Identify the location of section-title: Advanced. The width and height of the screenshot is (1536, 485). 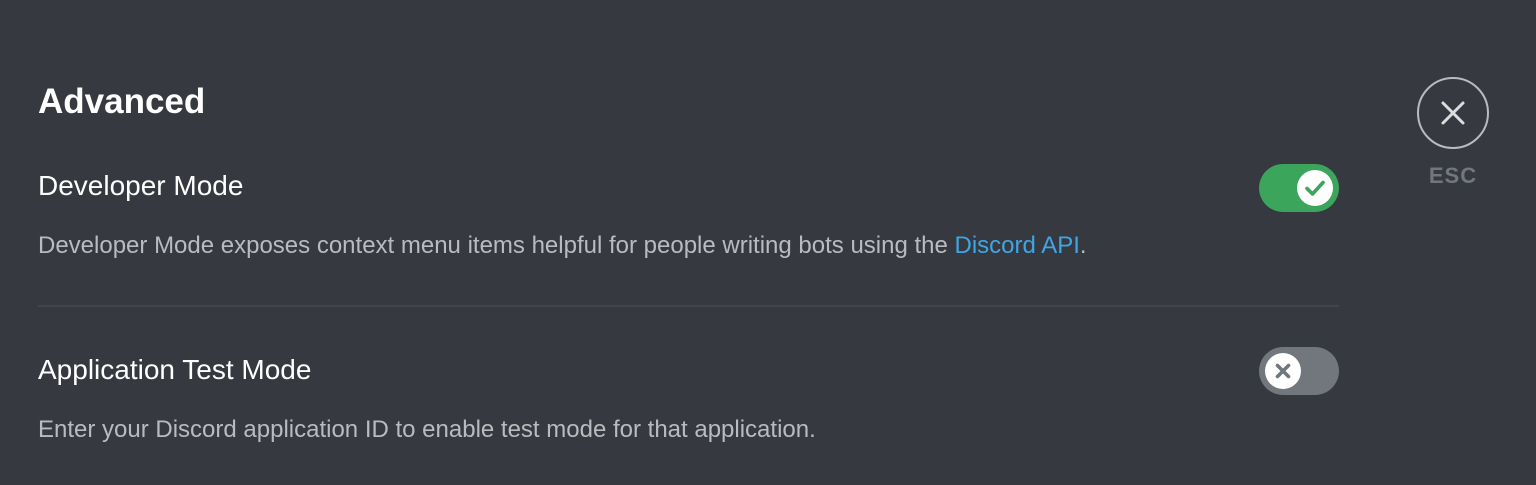
(122, 101).